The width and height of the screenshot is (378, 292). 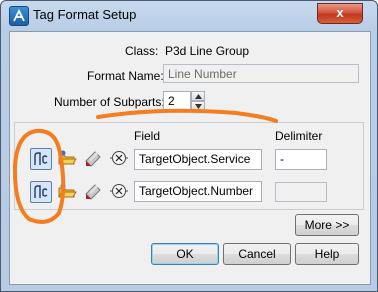 What do you see at coordinates (299, 136) in the screenshot?
I see `delimiter-column-header: Delimiter` at bounding box center [299, 136].